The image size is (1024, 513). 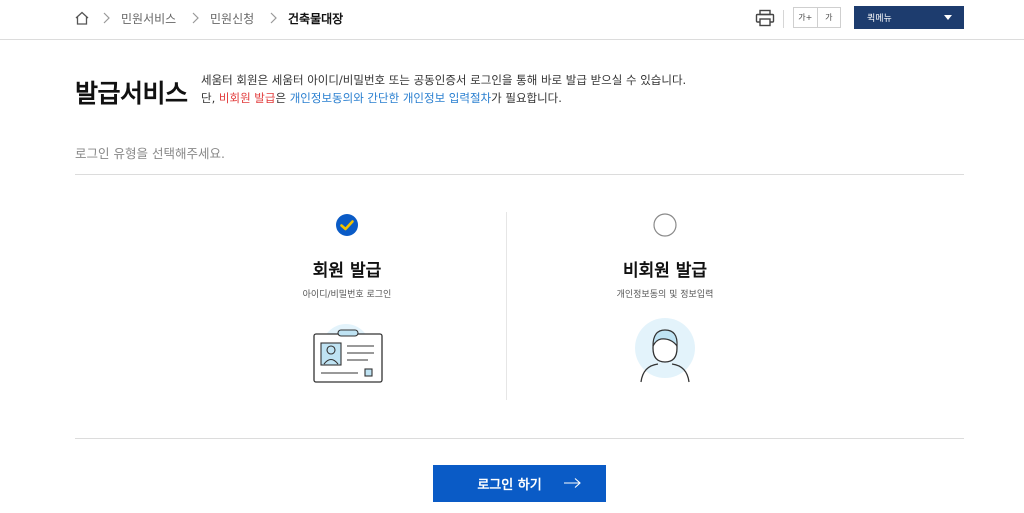 What do you see at coordinates (909, 17) in the screenshot?
I see `quick-menu-button: 퀵메뉴` at bounding box center [909, 17].